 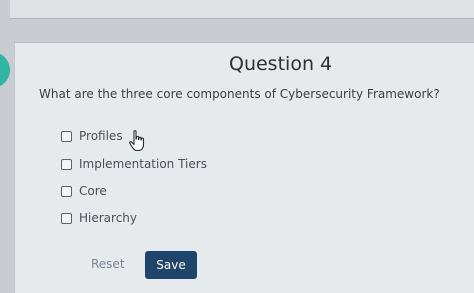 What do you see at coordinates (143, 164) in the screenshot?
I see `option-label: Implementation Tiers` at bounding box center [143, 164].